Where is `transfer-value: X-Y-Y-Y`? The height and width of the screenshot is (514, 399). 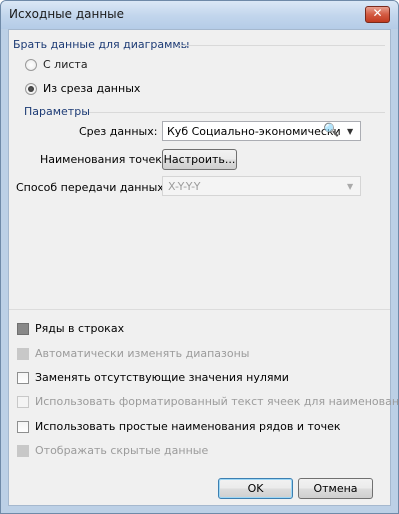 transfer-value: X-Y-Y-Y is located at coordinates (184, 186).